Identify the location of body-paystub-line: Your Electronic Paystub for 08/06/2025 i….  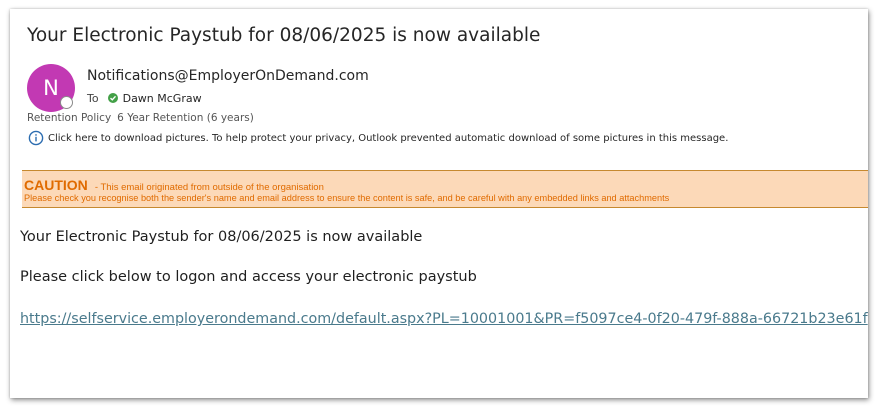
(221, 237).